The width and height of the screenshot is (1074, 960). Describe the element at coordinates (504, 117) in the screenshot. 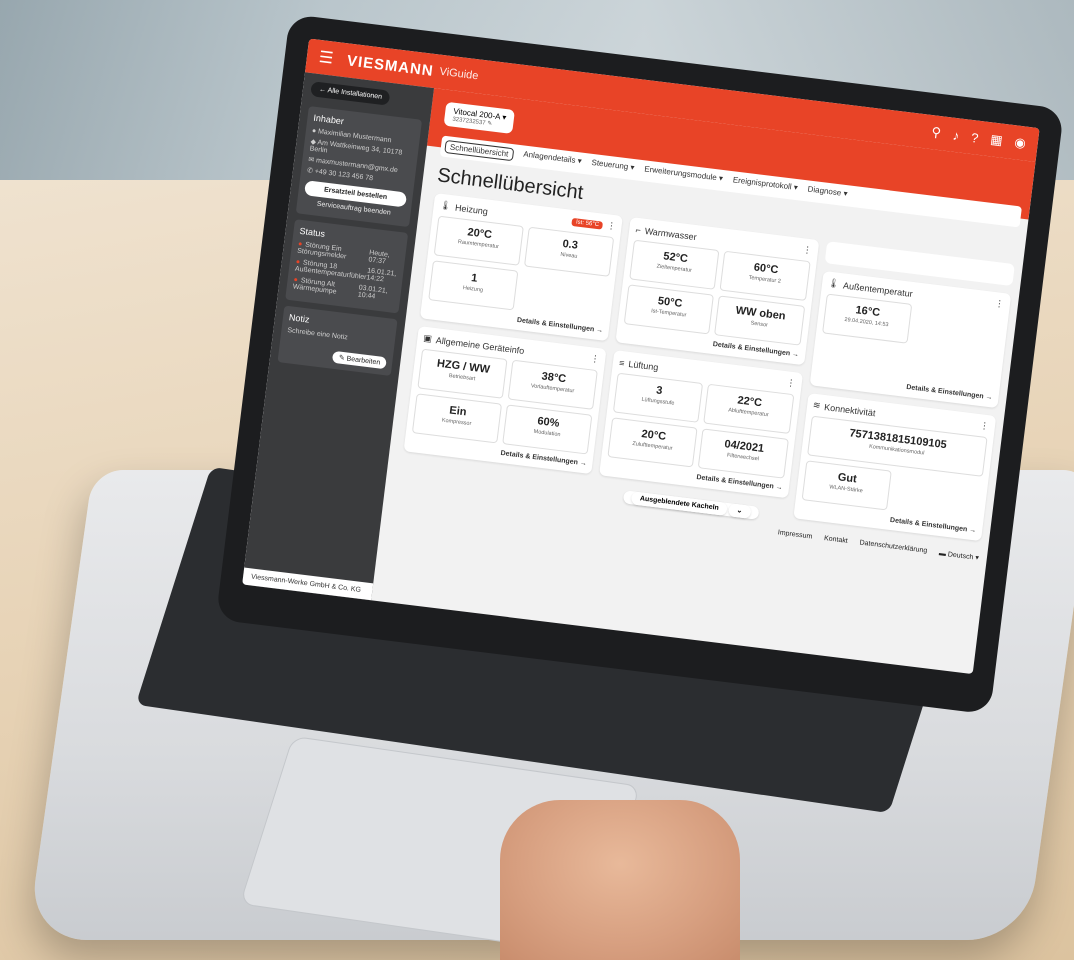

I see `chevron-down-icon: ▾` at that location.